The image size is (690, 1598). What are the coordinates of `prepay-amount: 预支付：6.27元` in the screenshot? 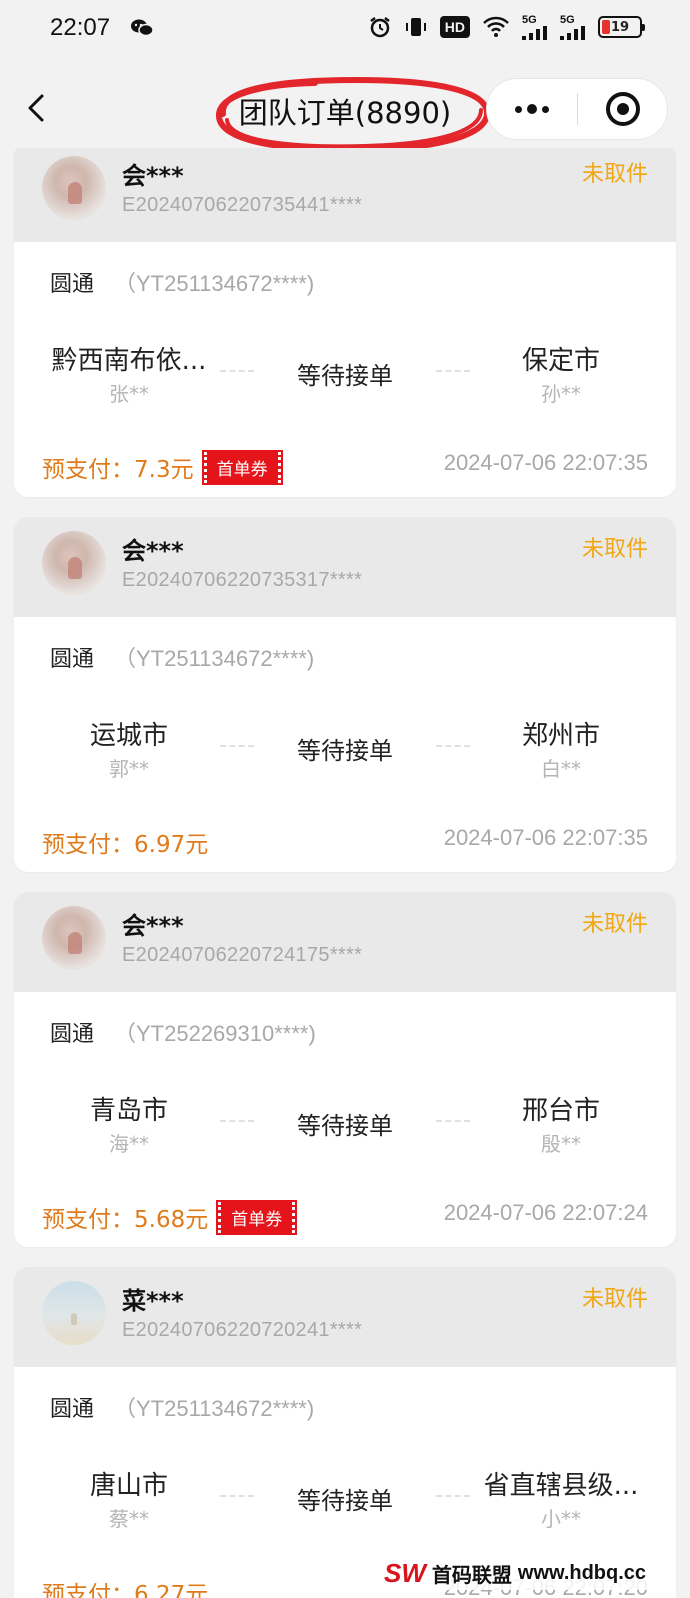 It's located at (125, 1586).